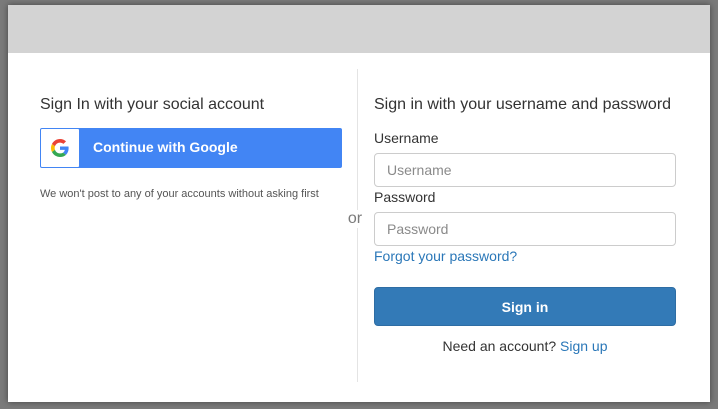  I want to click on header-banner, so click(359, 29).